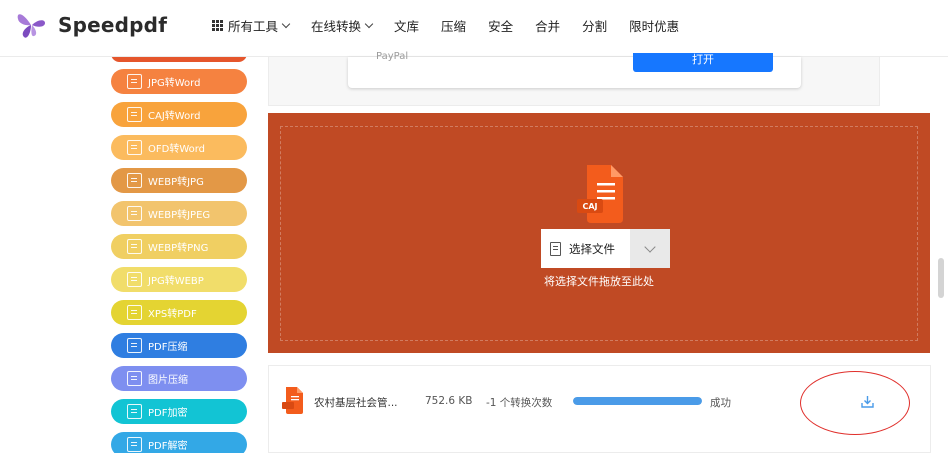 This screenshot has width=948, height=453. What do you see at coordinates (168, 446) in the screenshot?
I see `sidebar-item-label: PDF解密` at bounding box center [168, 446].